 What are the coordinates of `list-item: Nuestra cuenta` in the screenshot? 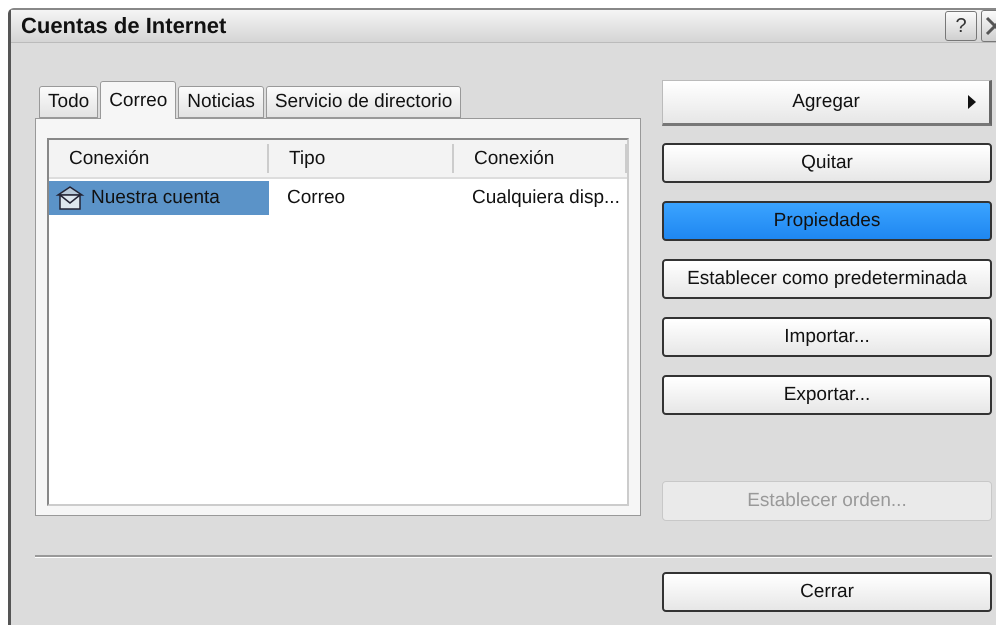 It's located at (159, 198).